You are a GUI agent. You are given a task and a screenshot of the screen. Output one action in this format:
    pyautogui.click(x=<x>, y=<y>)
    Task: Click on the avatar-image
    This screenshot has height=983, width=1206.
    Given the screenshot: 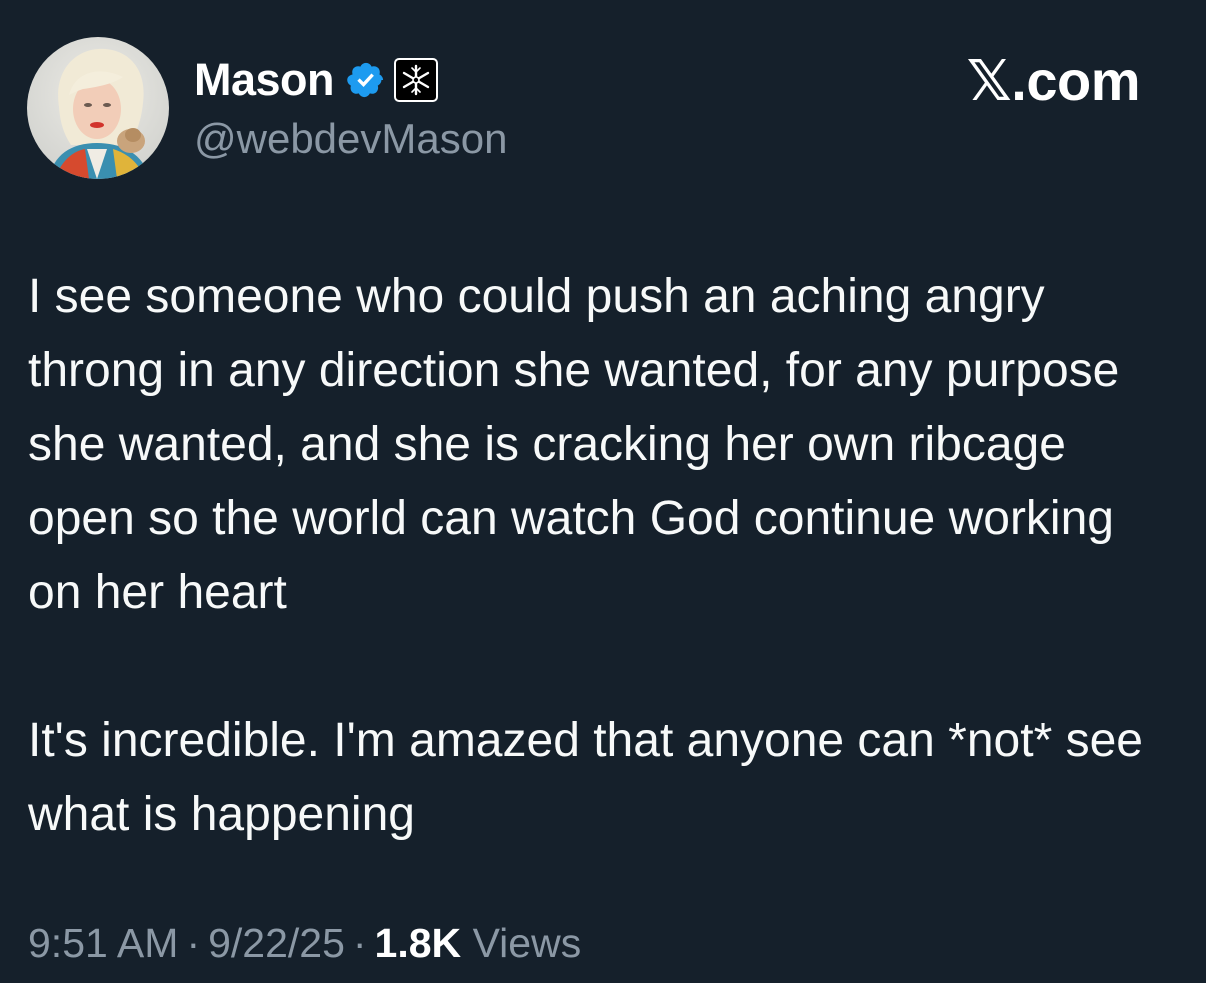 What is the action you would take?
    pyautogui.click(x=98, y=108)
    